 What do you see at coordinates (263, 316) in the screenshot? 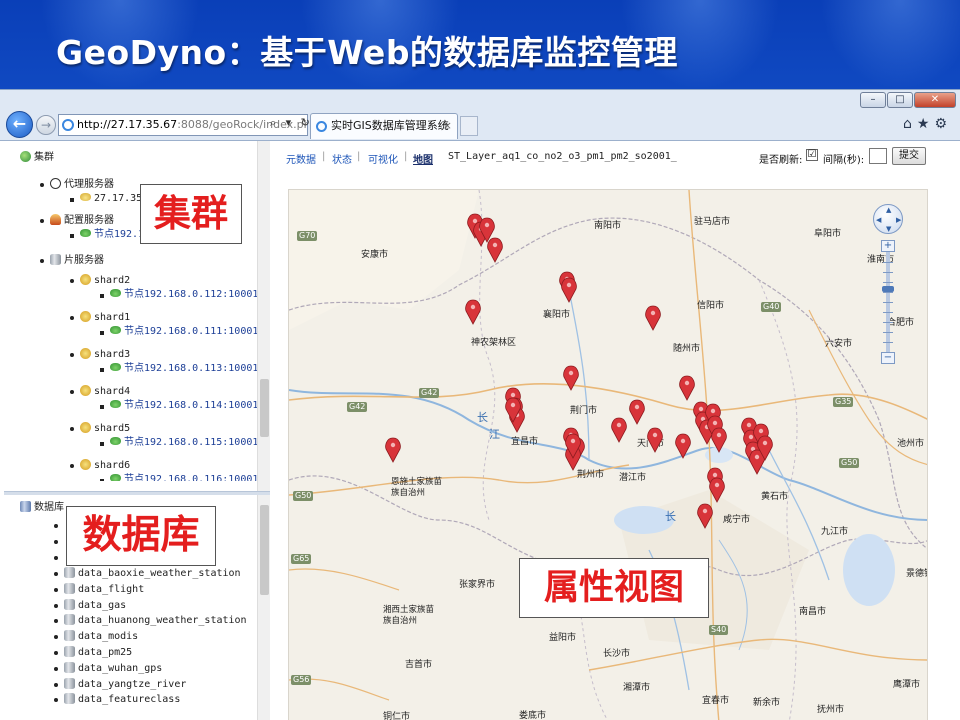
I see `cluster-scrollbar` at bounding box center [263, 316].